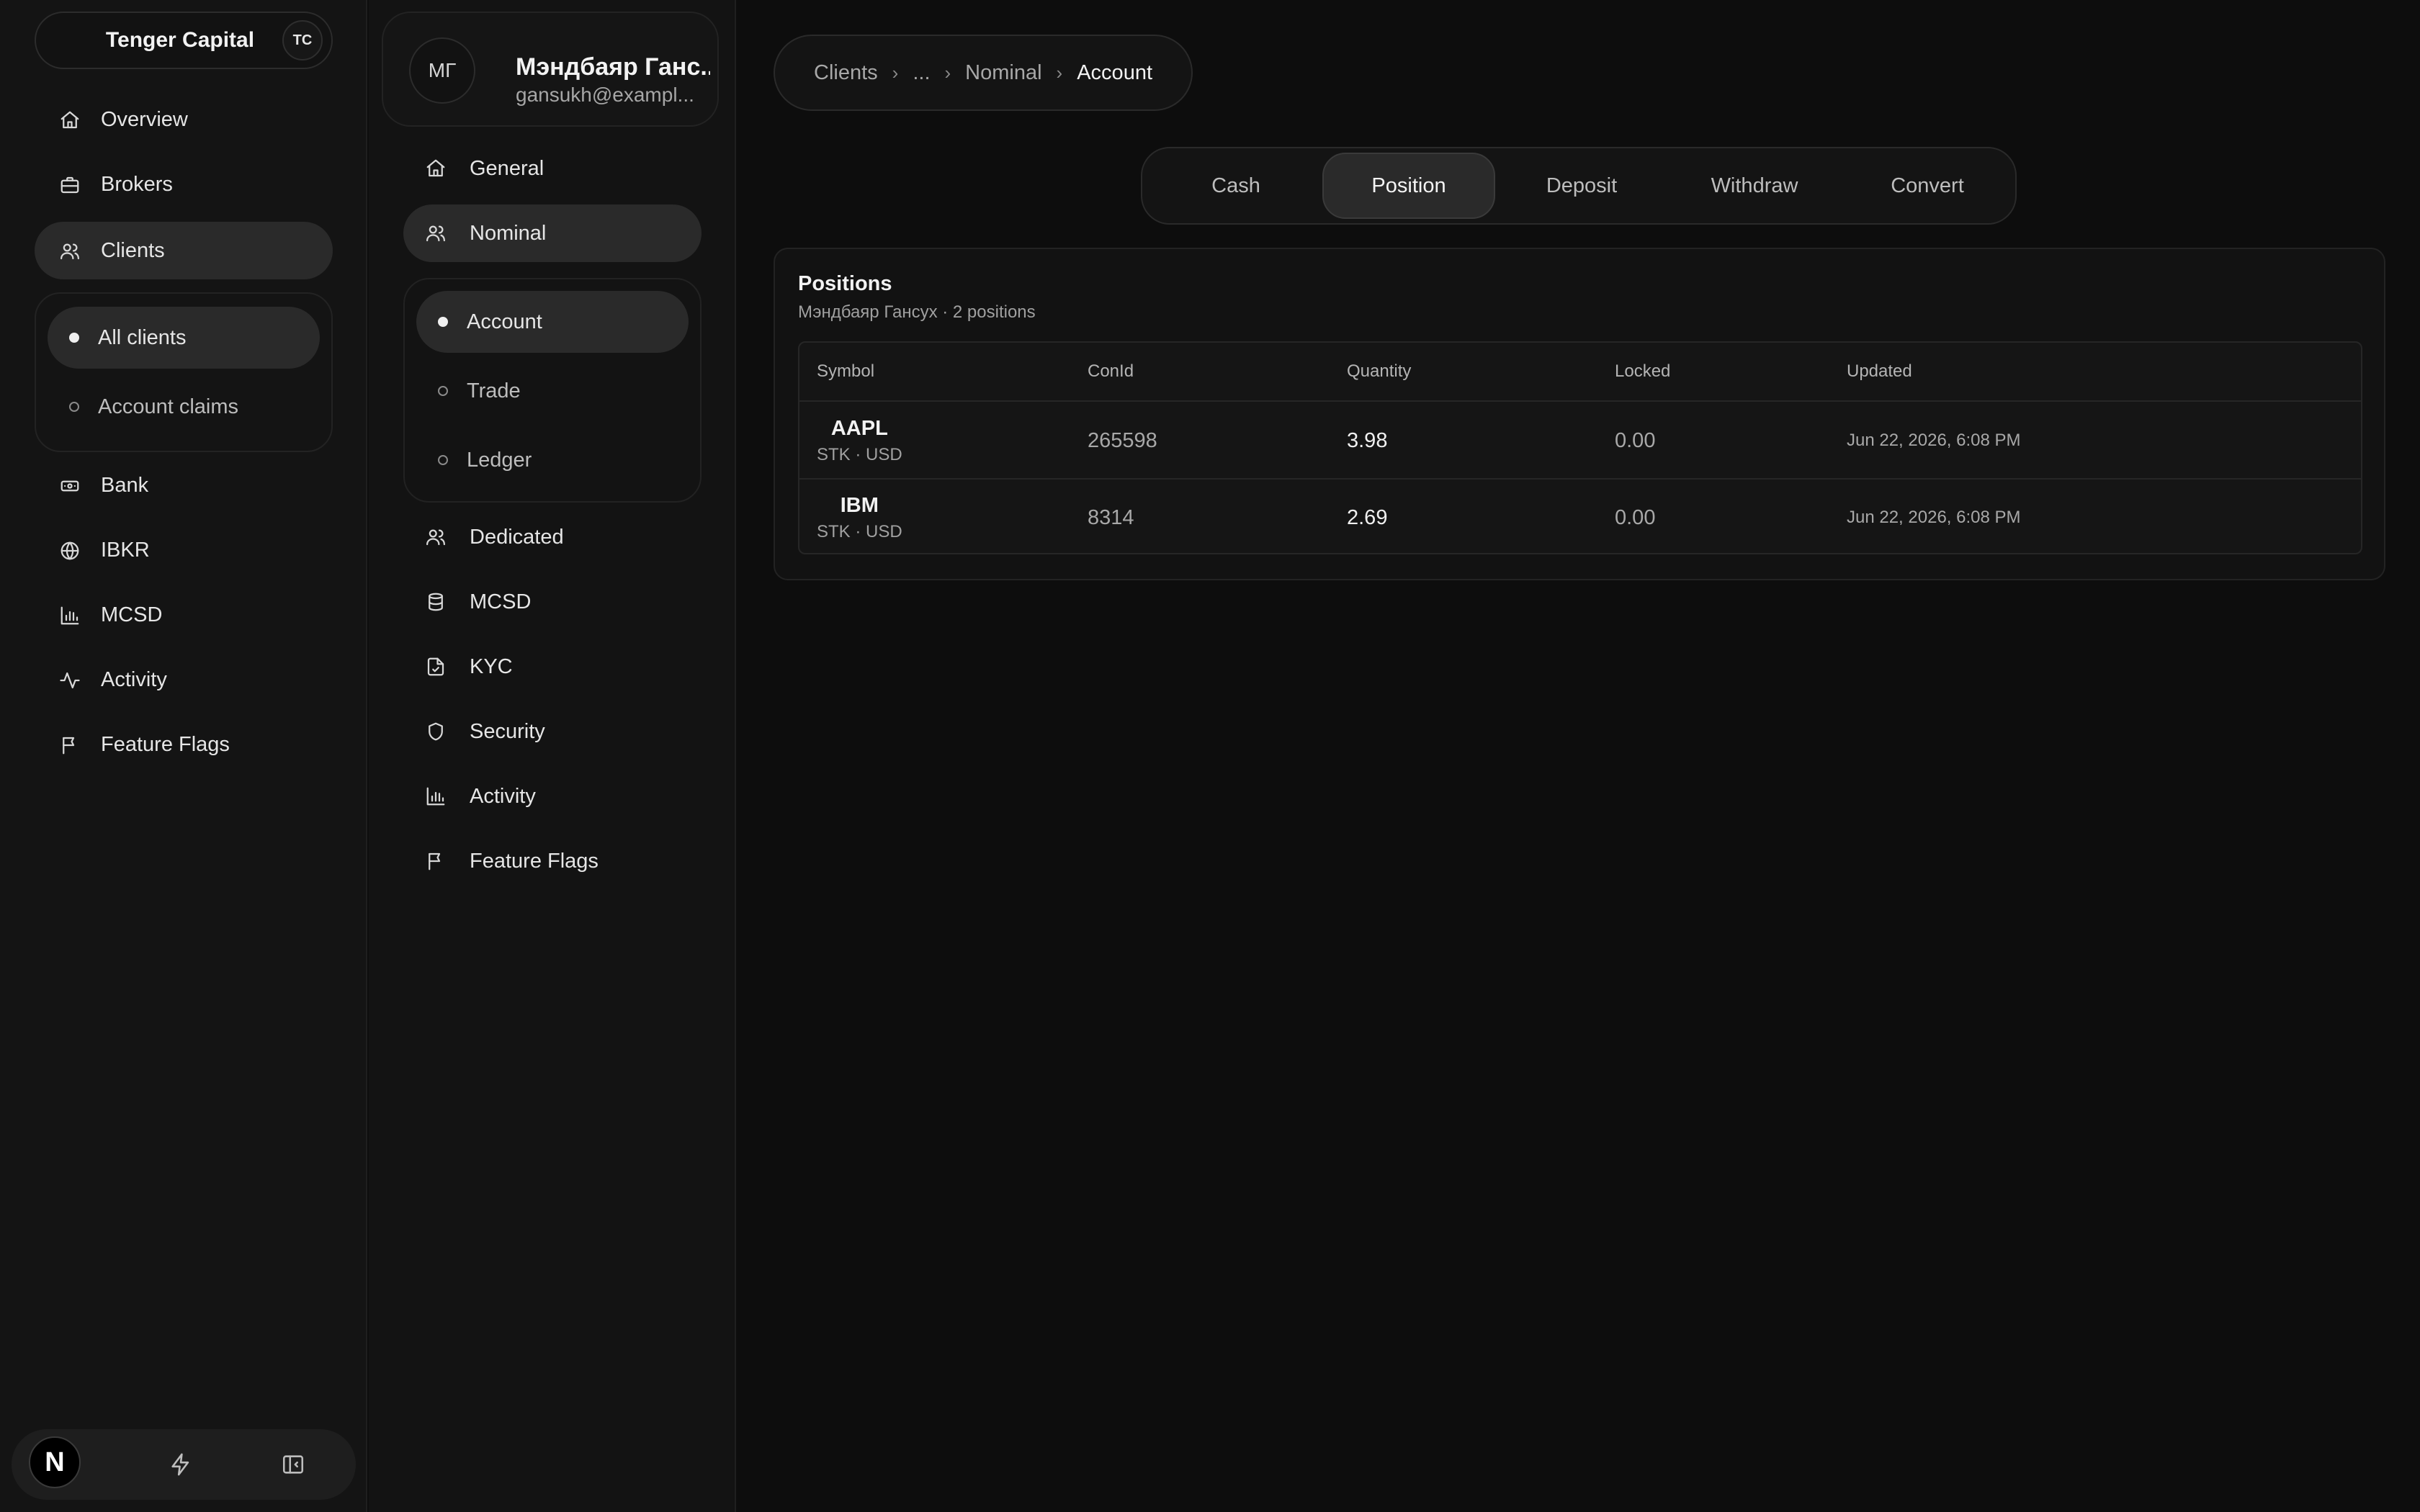 This screenshot has height=1512, width=2420. What do you see at coordinates (552, 667) in the screenshot?
I see `client-nav-kyc: KYC` at bounding box center [552, 667].